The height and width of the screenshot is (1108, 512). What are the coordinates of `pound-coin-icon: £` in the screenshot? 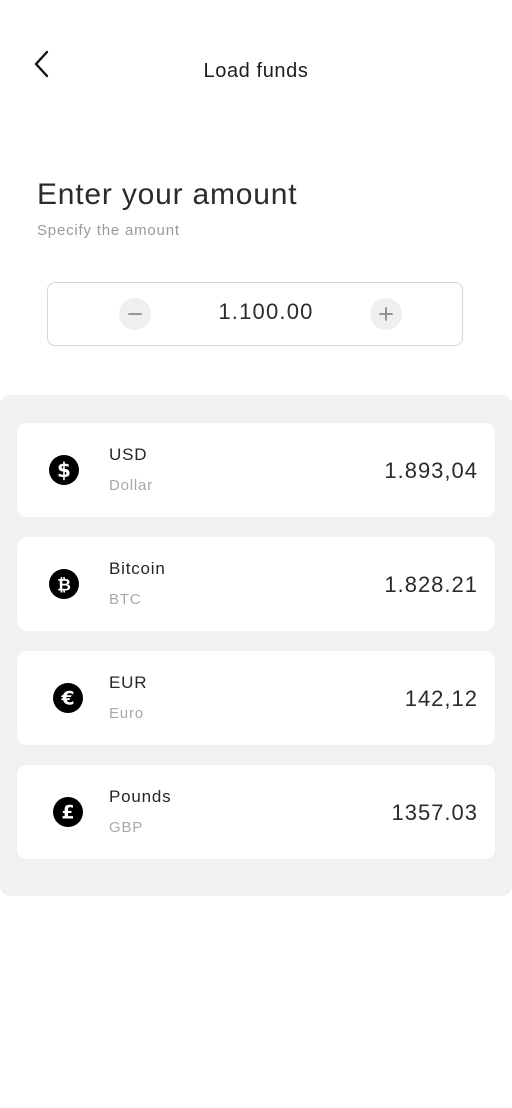 It's located at (68, 812).